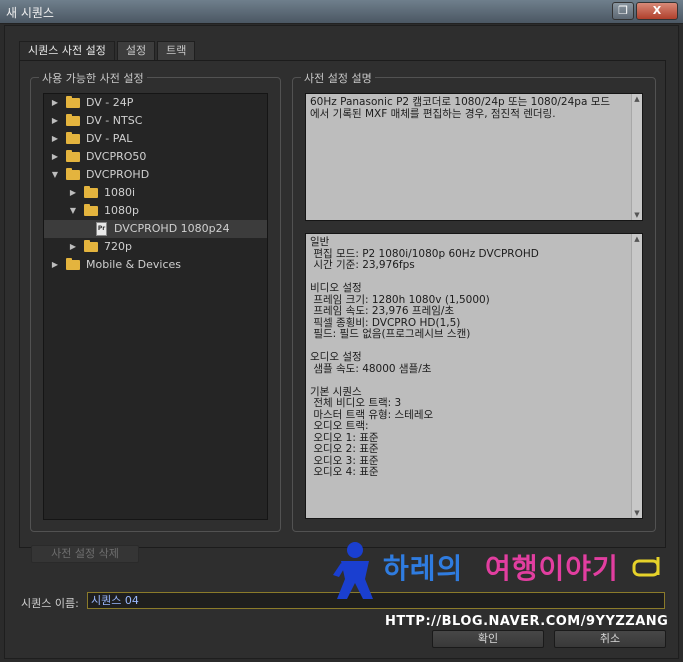  What do you see at coordinates (118, 174) in the screenshot?
I see `tree-item-label: DVCPROHD` at bounding box center [118, 174].